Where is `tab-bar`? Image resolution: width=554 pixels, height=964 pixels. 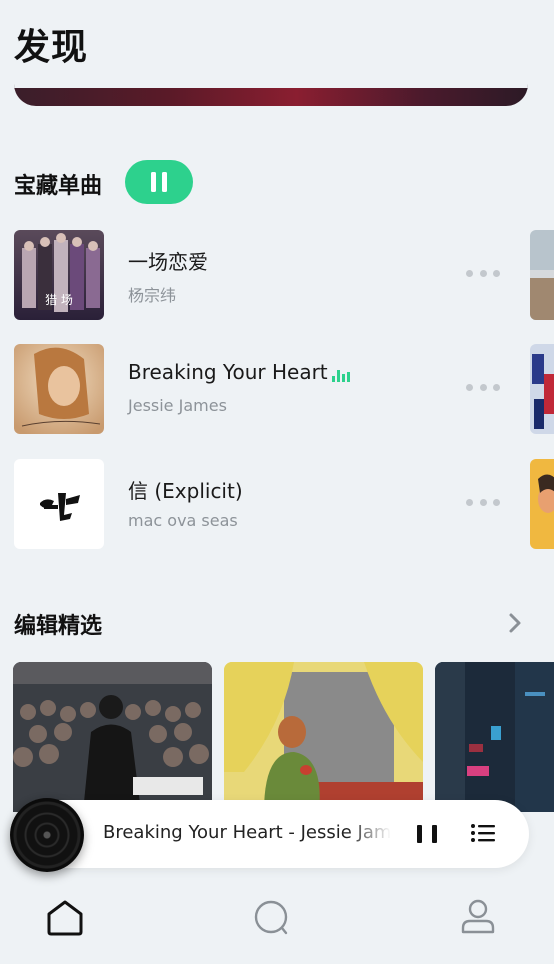 tab-bar is located at coordinates (277, 922).